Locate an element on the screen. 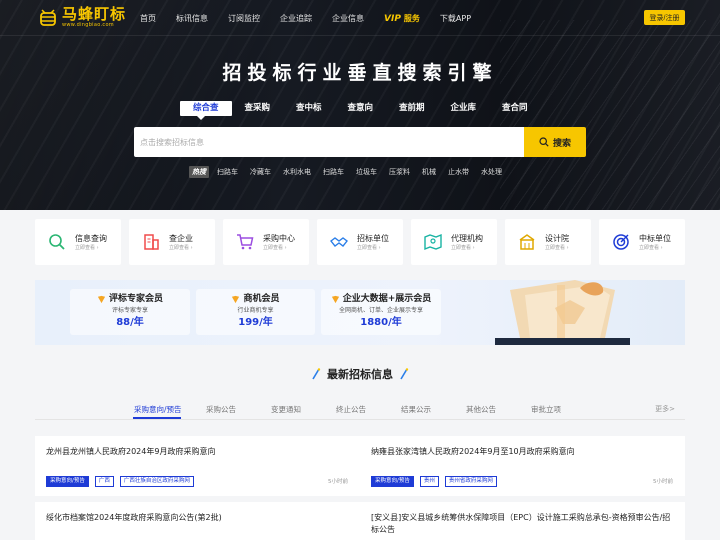  category-procurement-center: 采购中心 立即查看 › is located at coordinates (266, 242).